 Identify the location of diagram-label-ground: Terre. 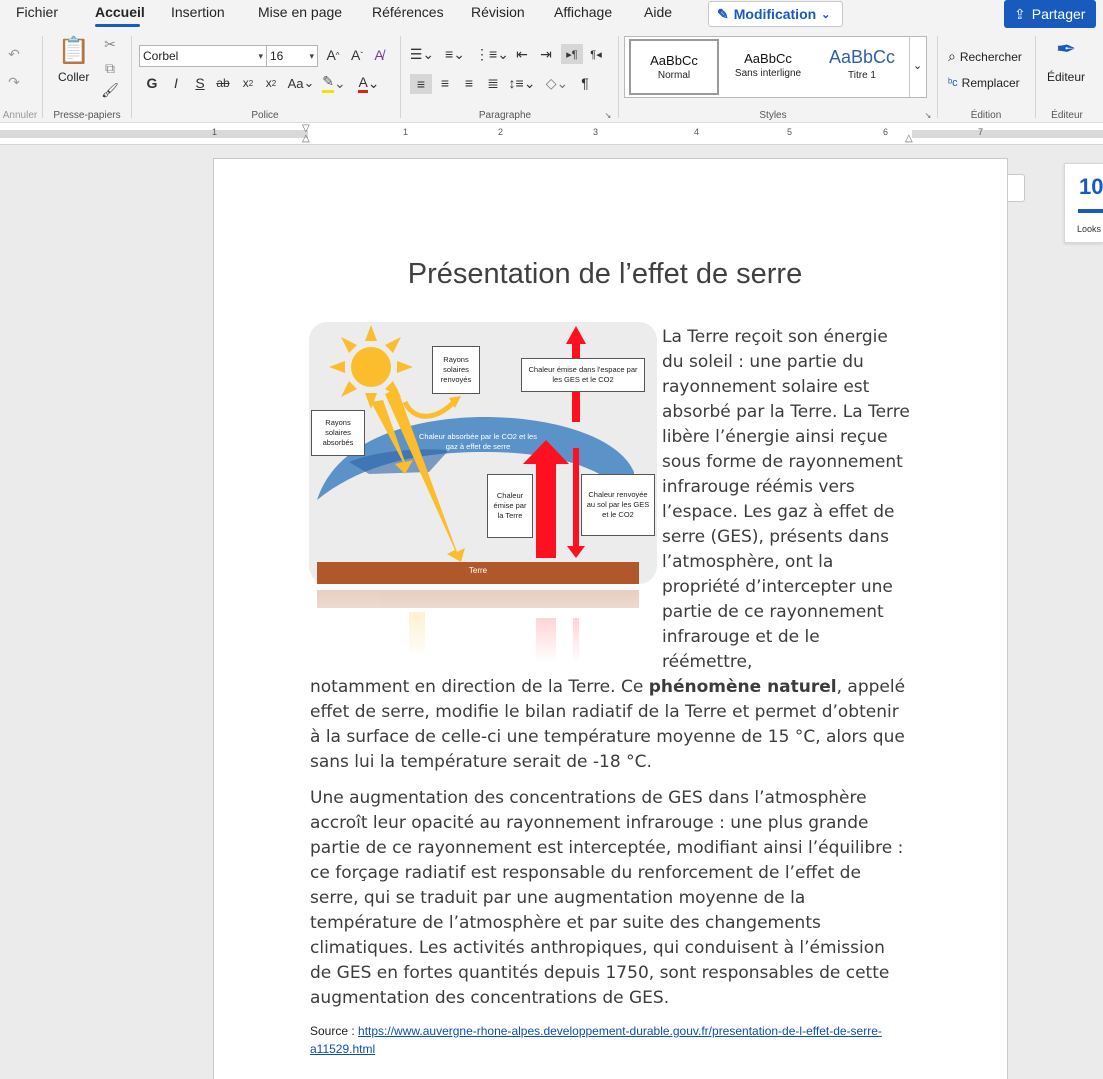
(478, 570).